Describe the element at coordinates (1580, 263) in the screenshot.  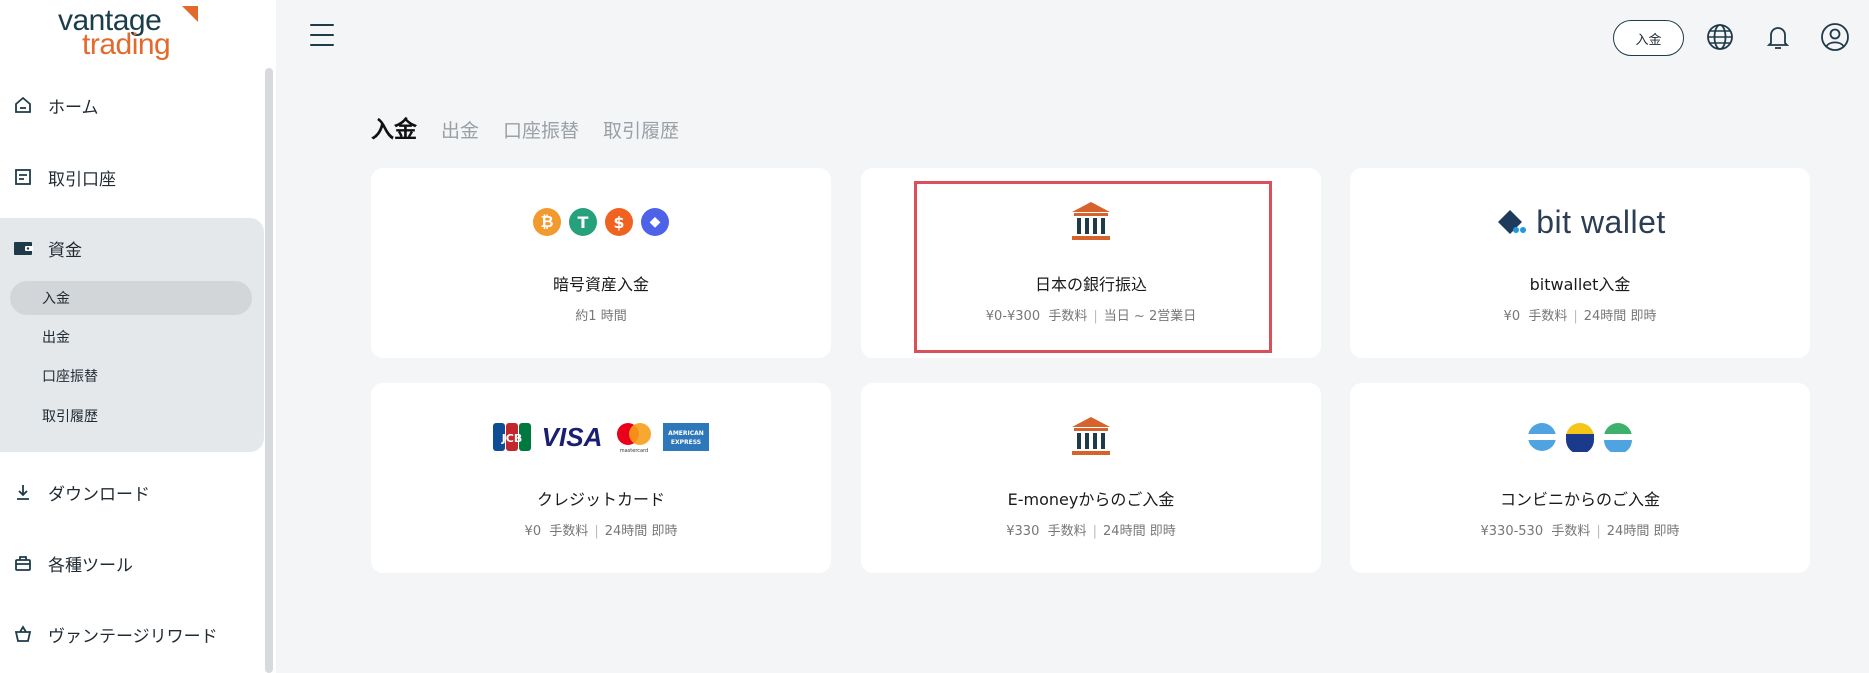
I see `card-bitwallet-deposit: bit wallet bitwallet入金 ¥0 手数料 | 24時間 即時` at that location.